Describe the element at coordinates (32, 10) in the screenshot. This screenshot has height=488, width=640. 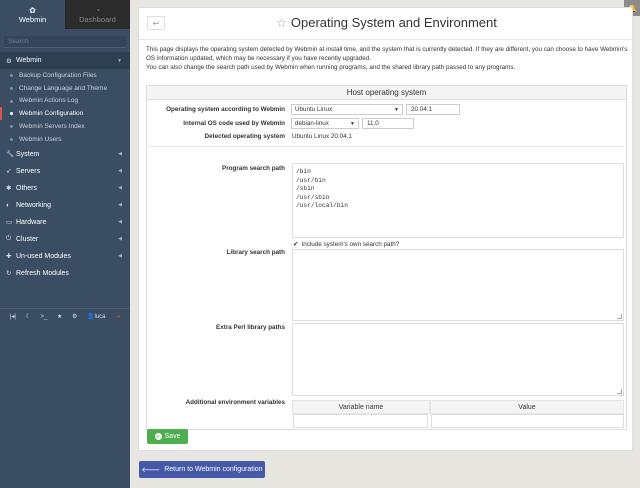
I see `webmin-logo-icon: ✿` at that location.